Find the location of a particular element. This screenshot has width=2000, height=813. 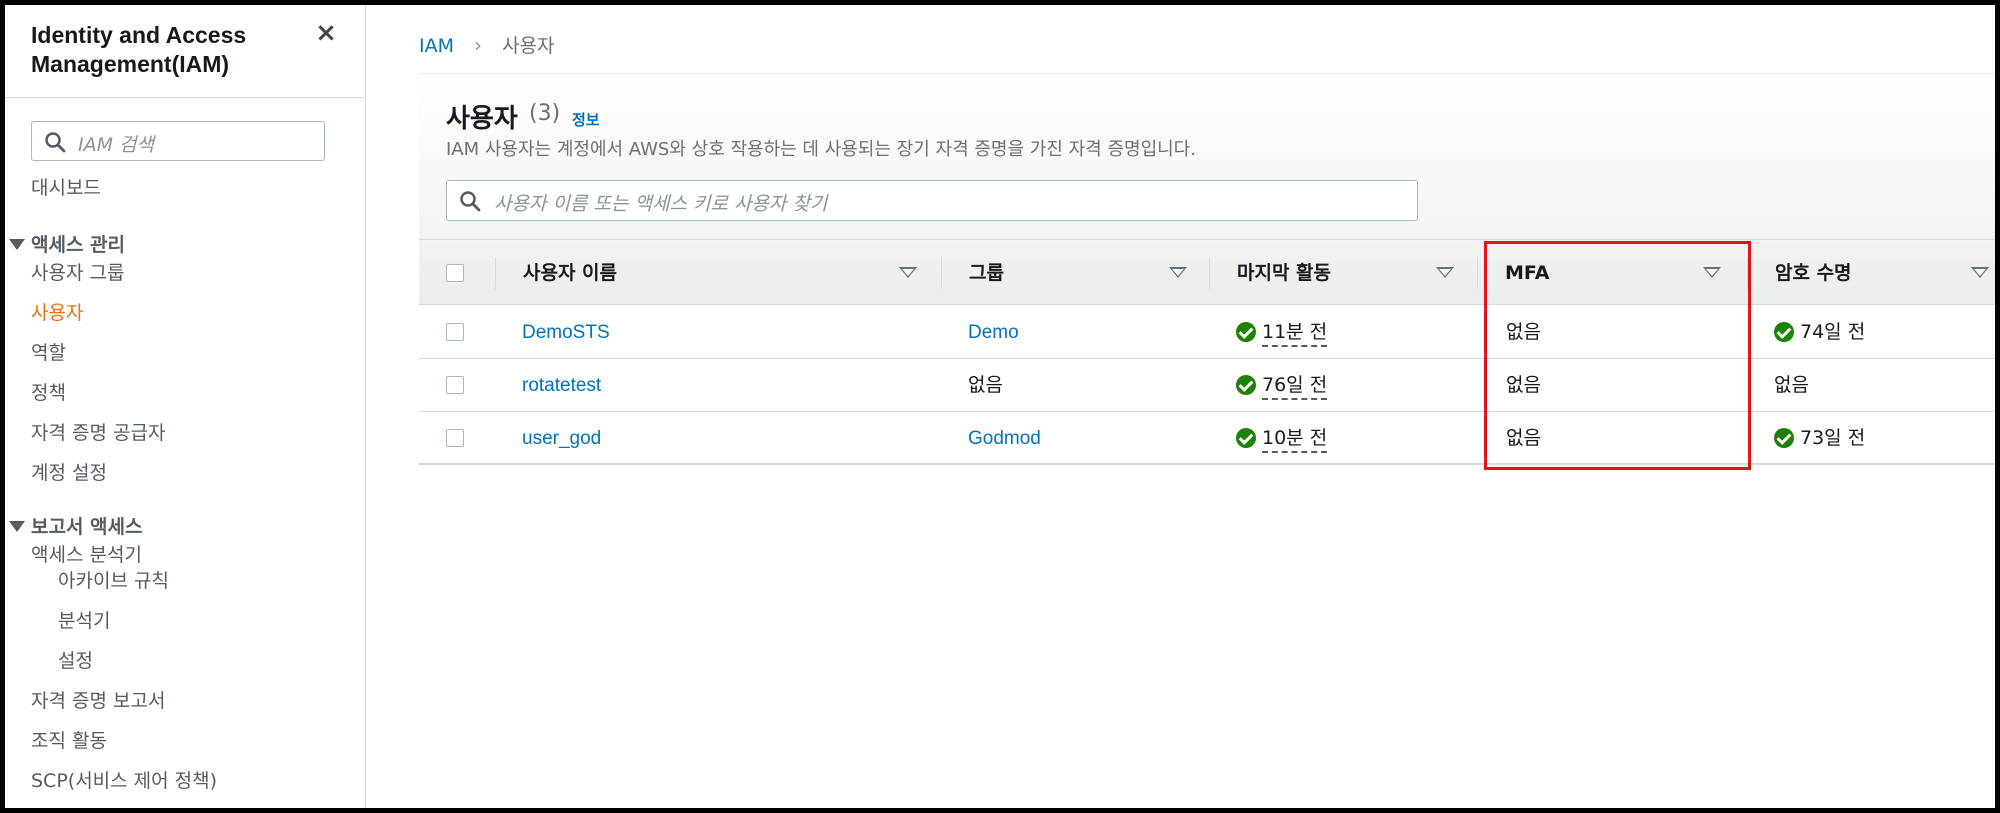

password-age-cell: 73일 전 is located at coordinates (1819, 438).